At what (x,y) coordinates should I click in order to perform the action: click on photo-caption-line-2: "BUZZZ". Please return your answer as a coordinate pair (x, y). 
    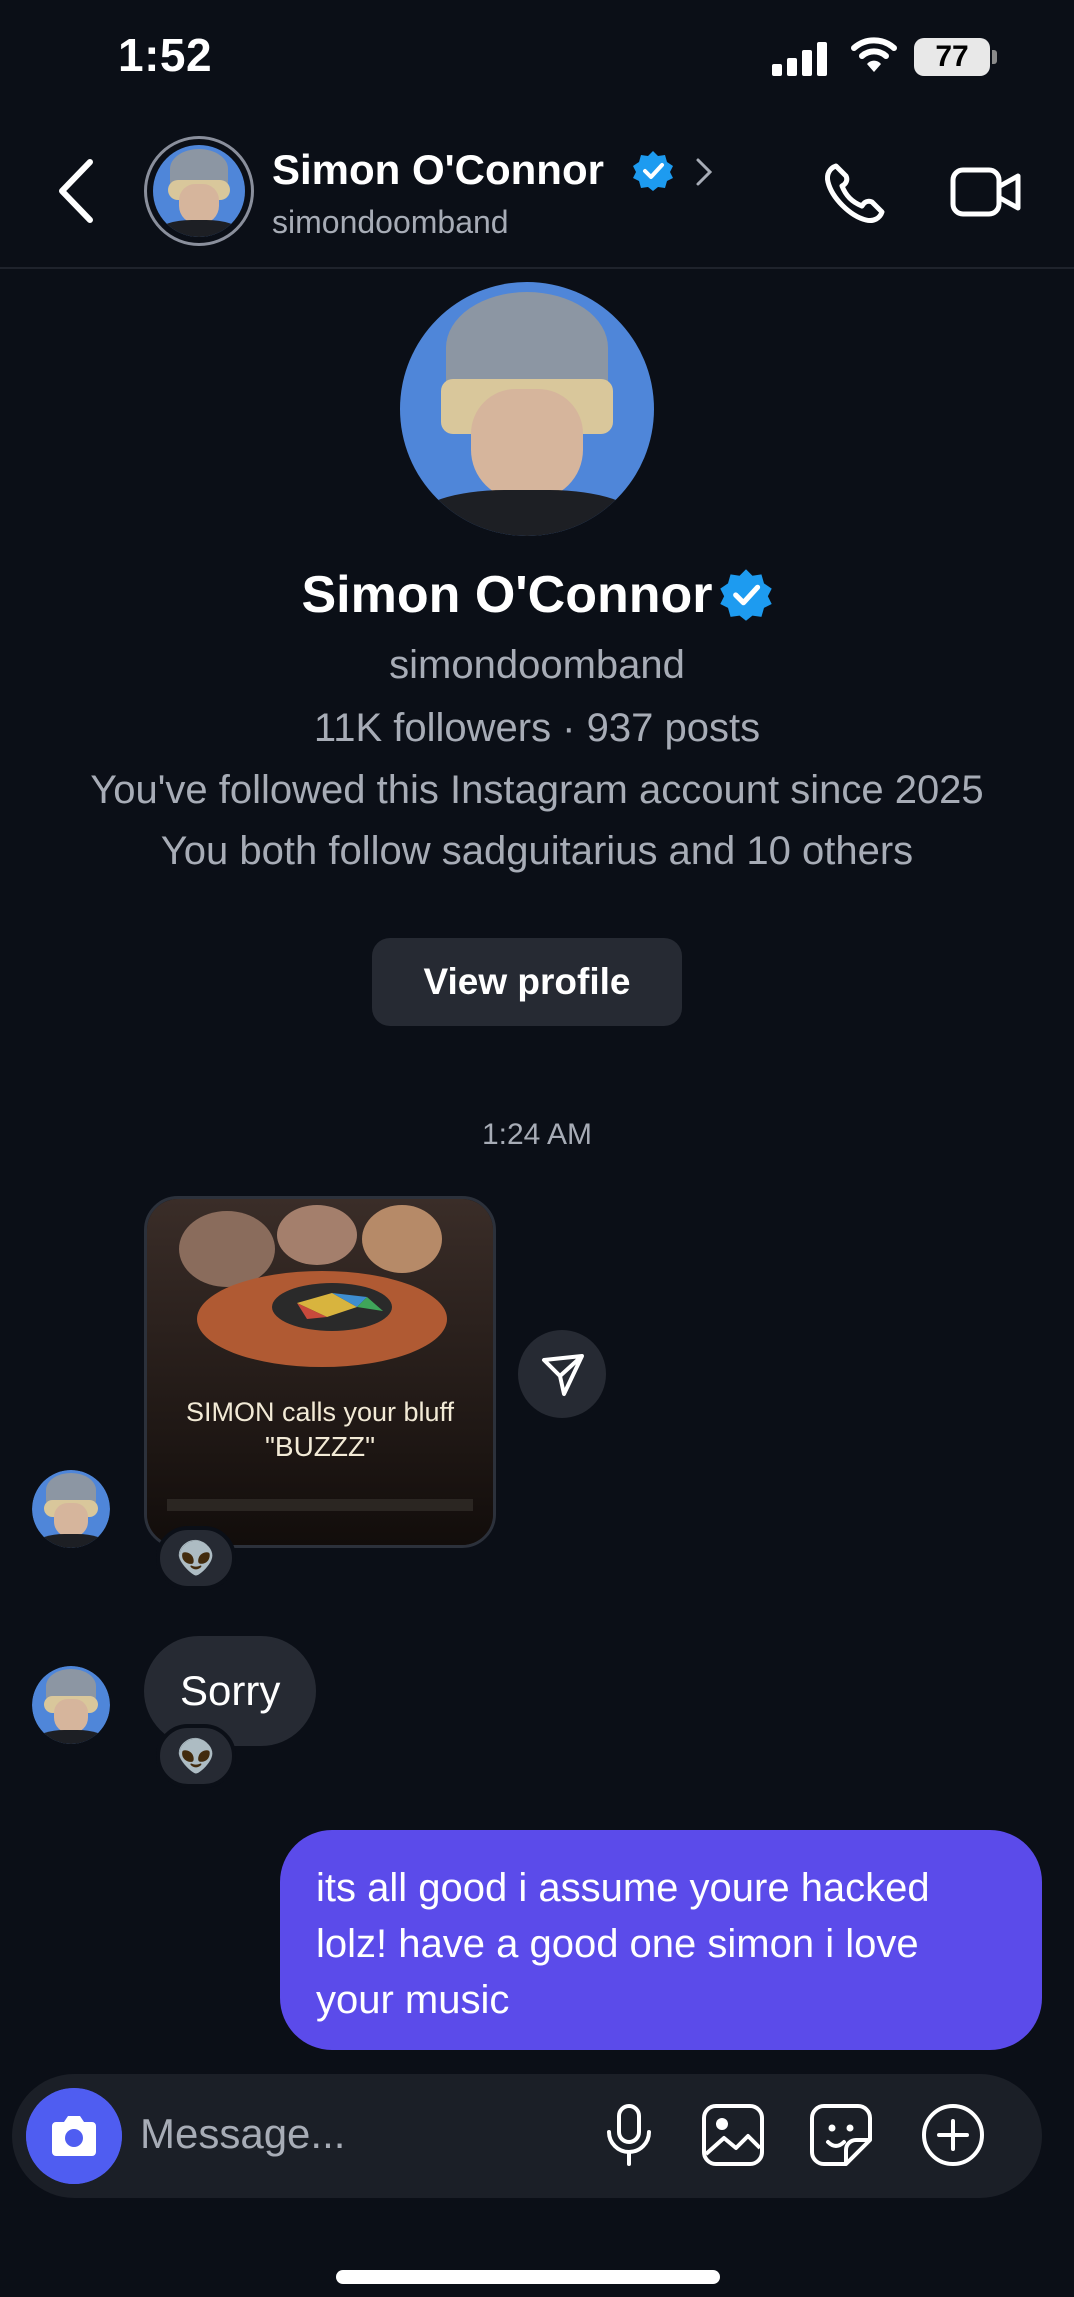
    Looking at the image, I should click on (320, 1446).